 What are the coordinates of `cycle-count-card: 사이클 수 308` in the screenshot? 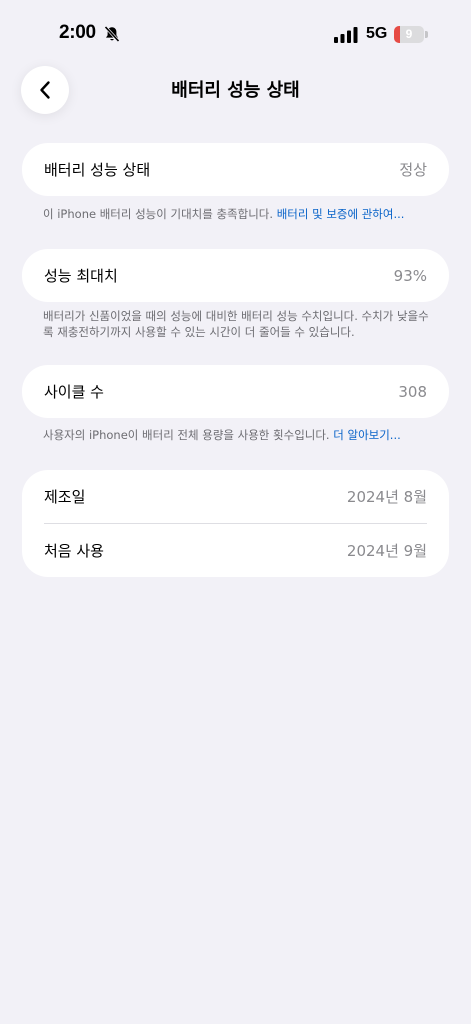 It's located at (235, 391).